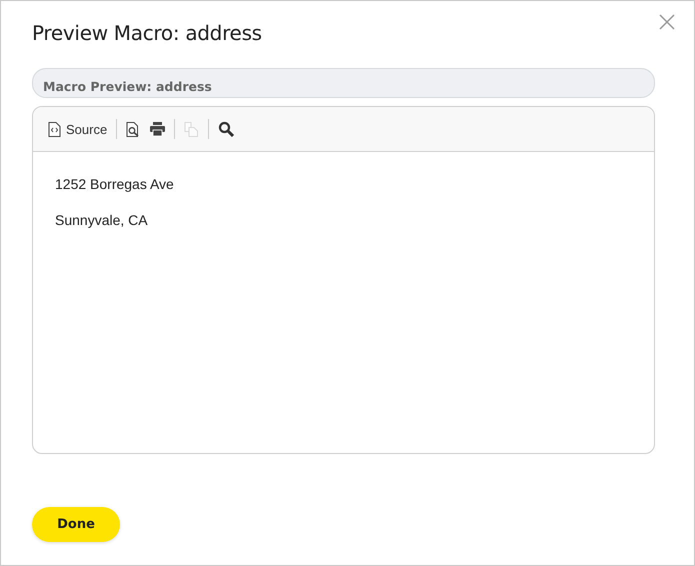 This screenshot has width=695, height=566. Describe the element at coordinates (147, 33) in the screenshot. I see `dialog-title: Preview Macro: address` at that location.